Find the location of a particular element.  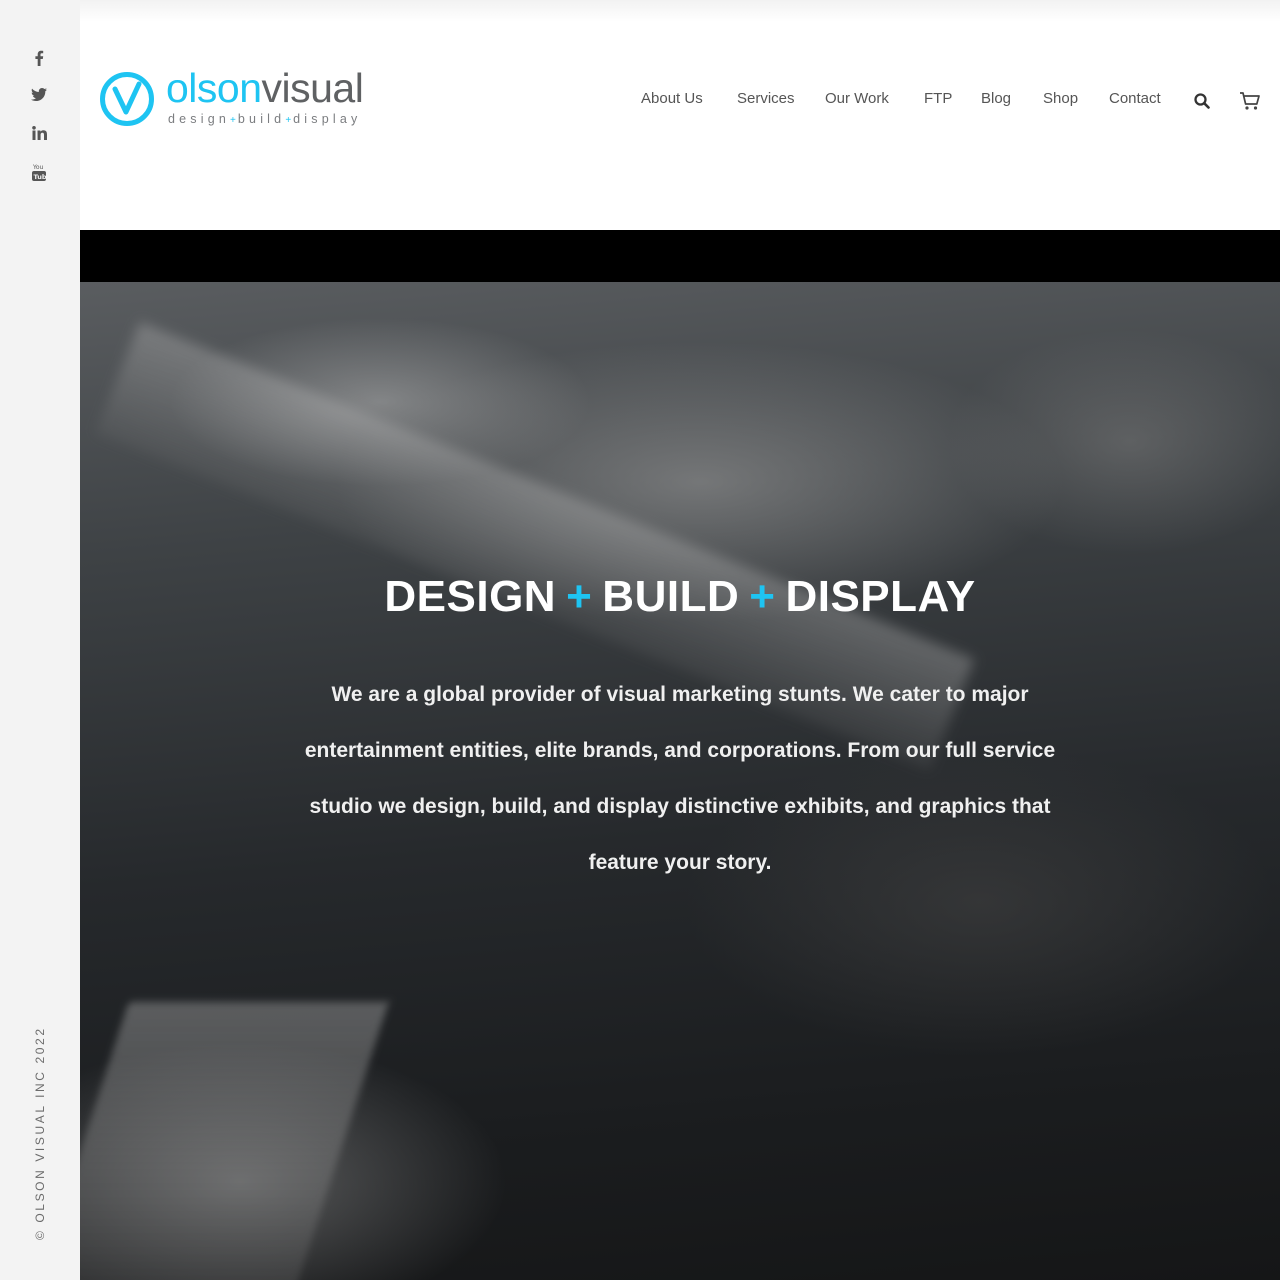

youtube-icon: You Tube is located at coordinates (39, 172).